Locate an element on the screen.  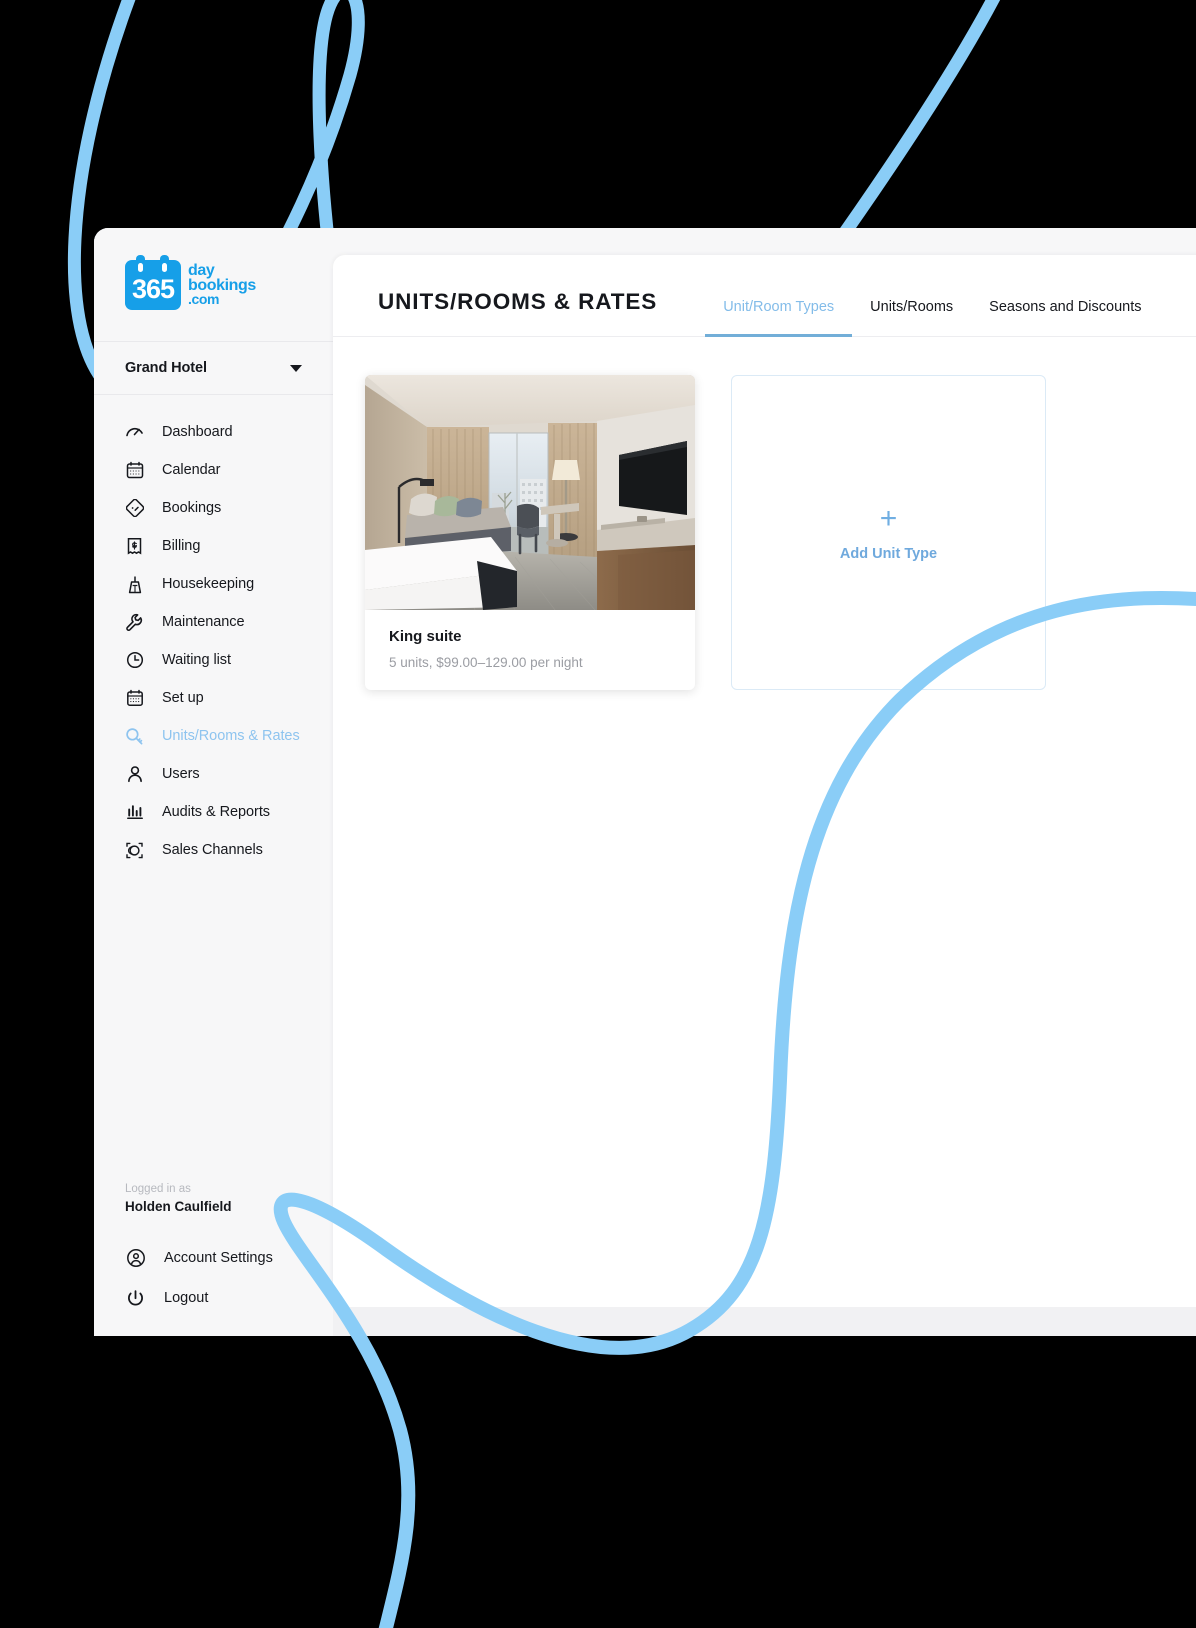
speedometer-icon is located at coordinates (134, 432).